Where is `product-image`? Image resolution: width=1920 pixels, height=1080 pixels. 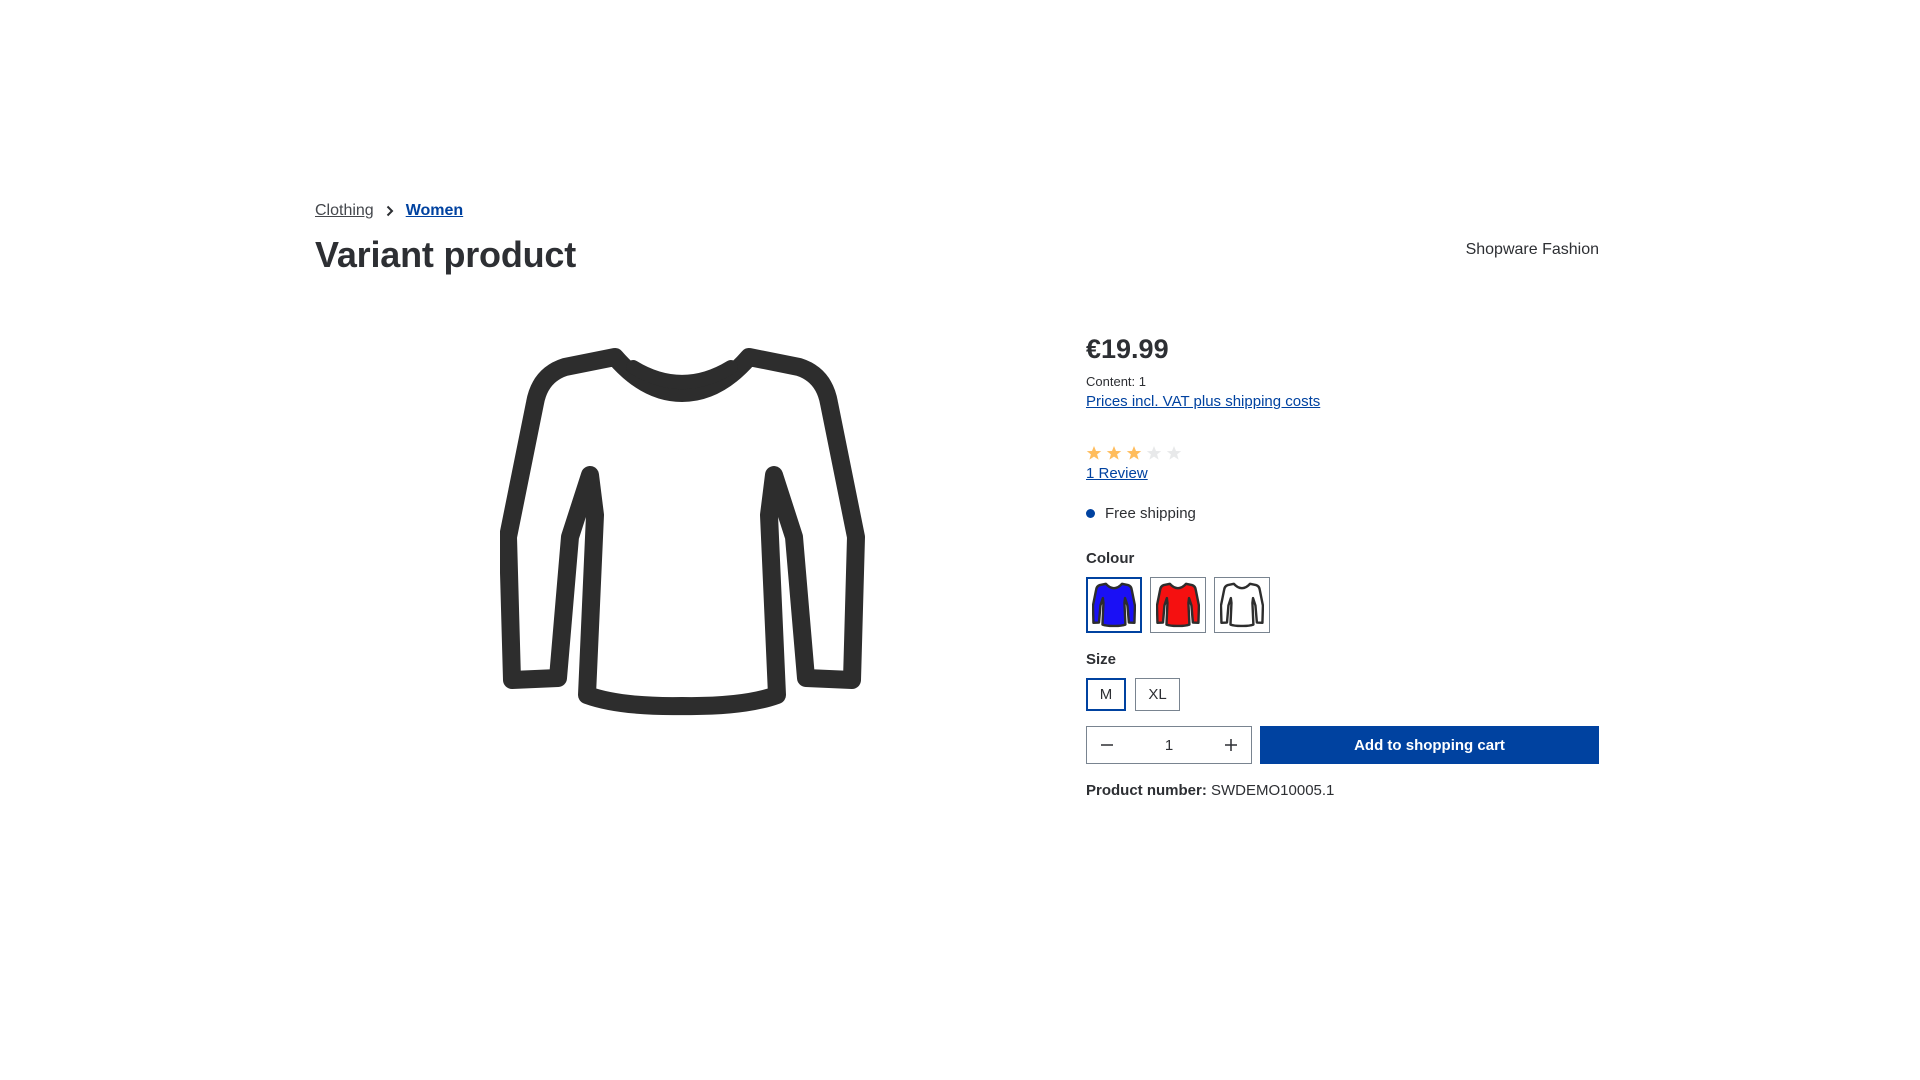
product-image is located at coordinates (682, 532).